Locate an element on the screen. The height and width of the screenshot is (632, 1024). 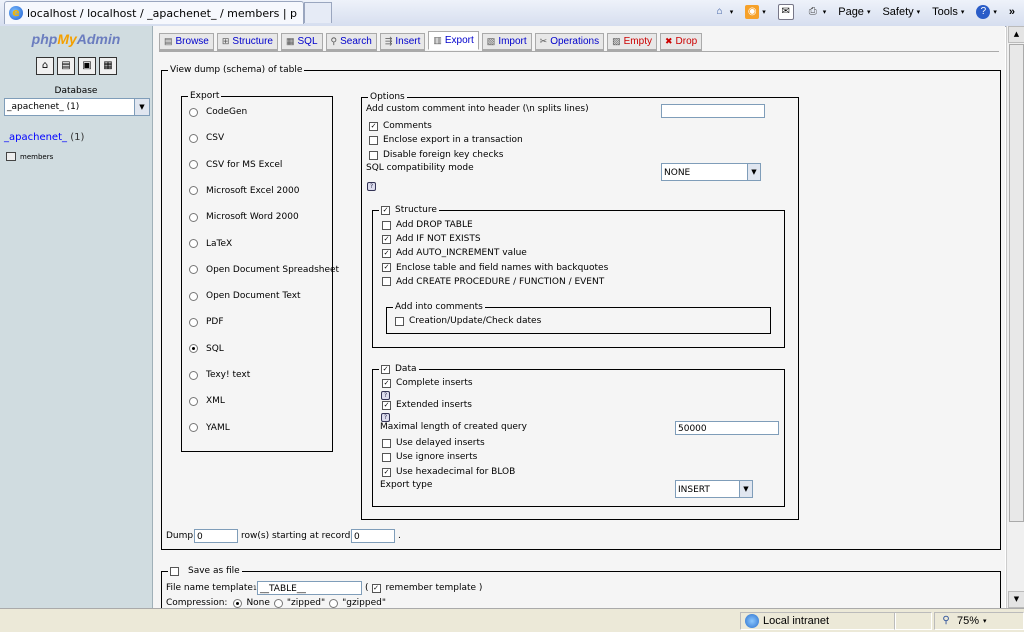
remember-template-checkbox is located at coordinates (376, 588).